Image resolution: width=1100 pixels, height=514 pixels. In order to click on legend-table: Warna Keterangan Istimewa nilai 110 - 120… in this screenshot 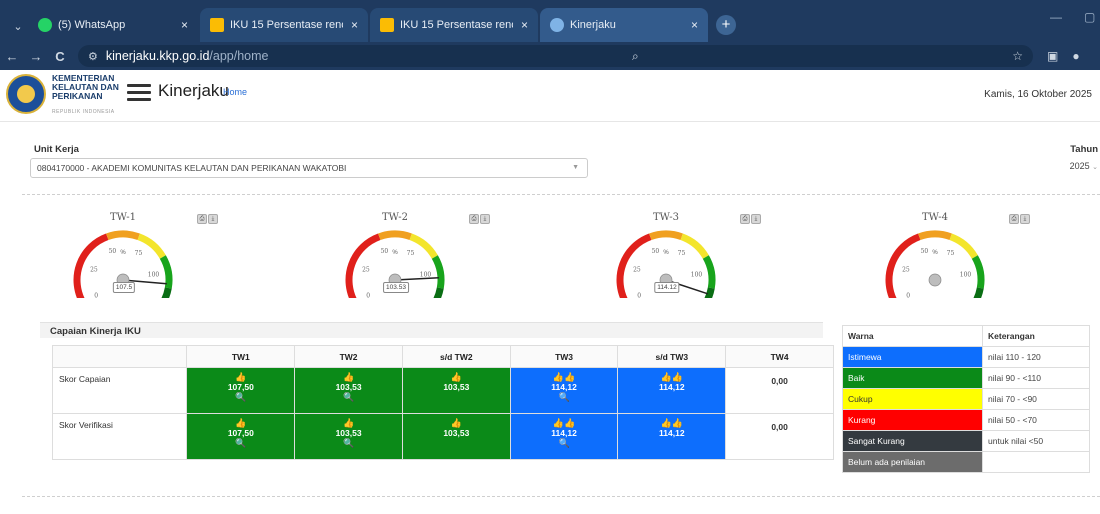, I will do `click(966, 399)`.